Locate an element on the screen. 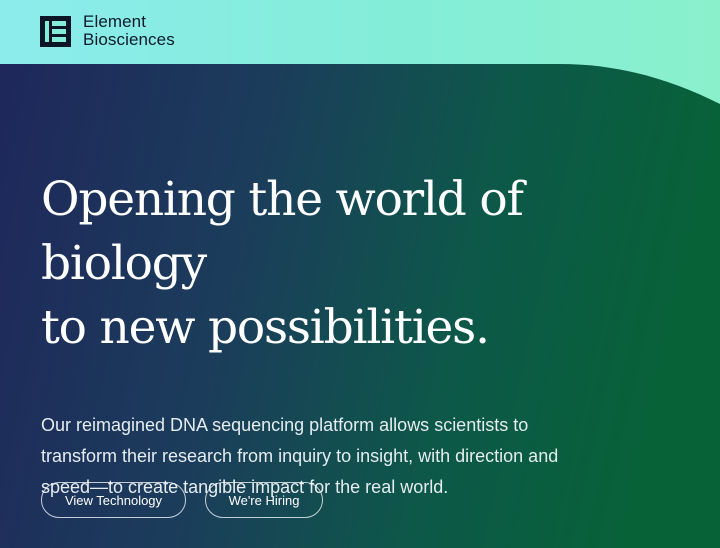 The width and height of the screenshot is (720, 548). headline-line-1: Opening the world of biology is located at coordinates (282, 231).